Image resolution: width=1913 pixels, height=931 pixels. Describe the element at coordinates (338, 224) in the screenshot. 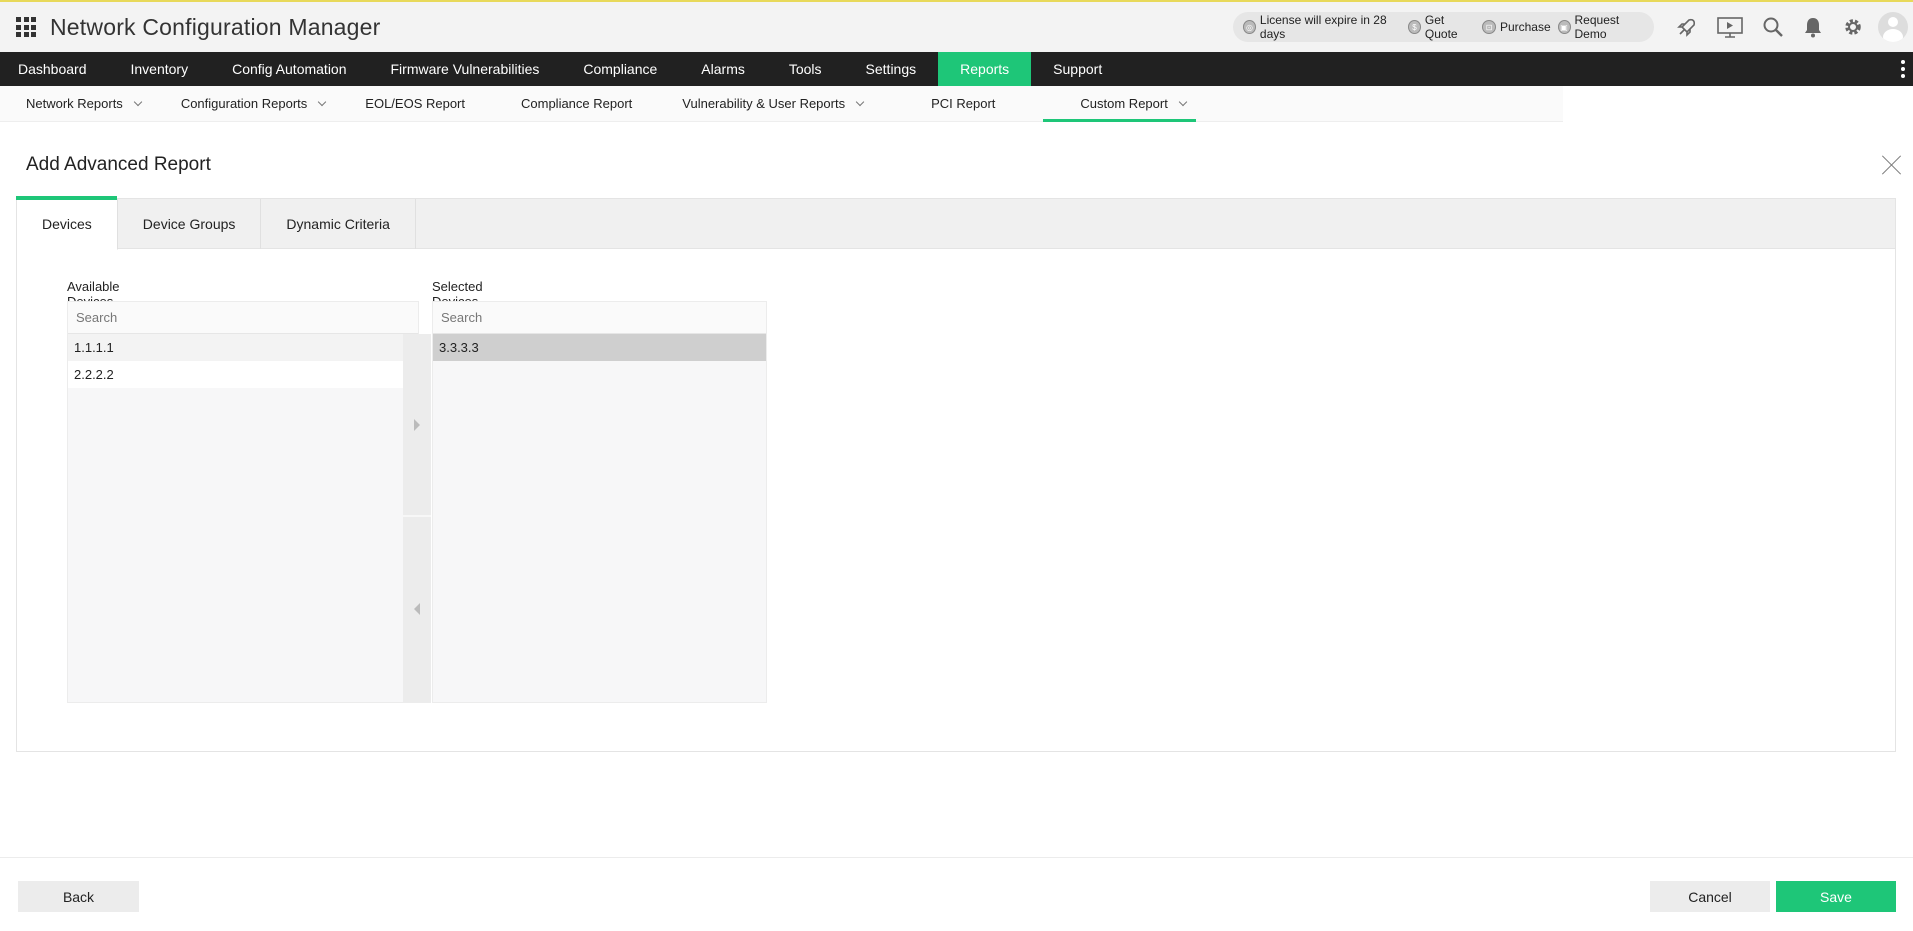

I see `tab-dynamic-criteria: Dynamic Criteria` at that location.